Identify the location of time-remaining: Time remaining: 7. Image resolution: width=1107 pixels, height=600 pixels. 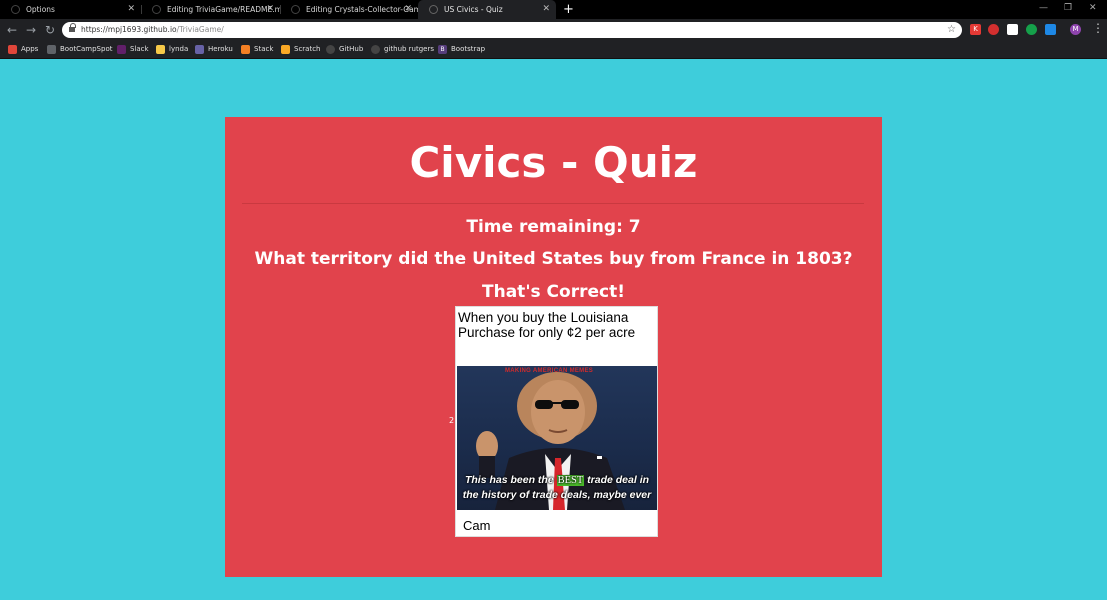
(553, 227).